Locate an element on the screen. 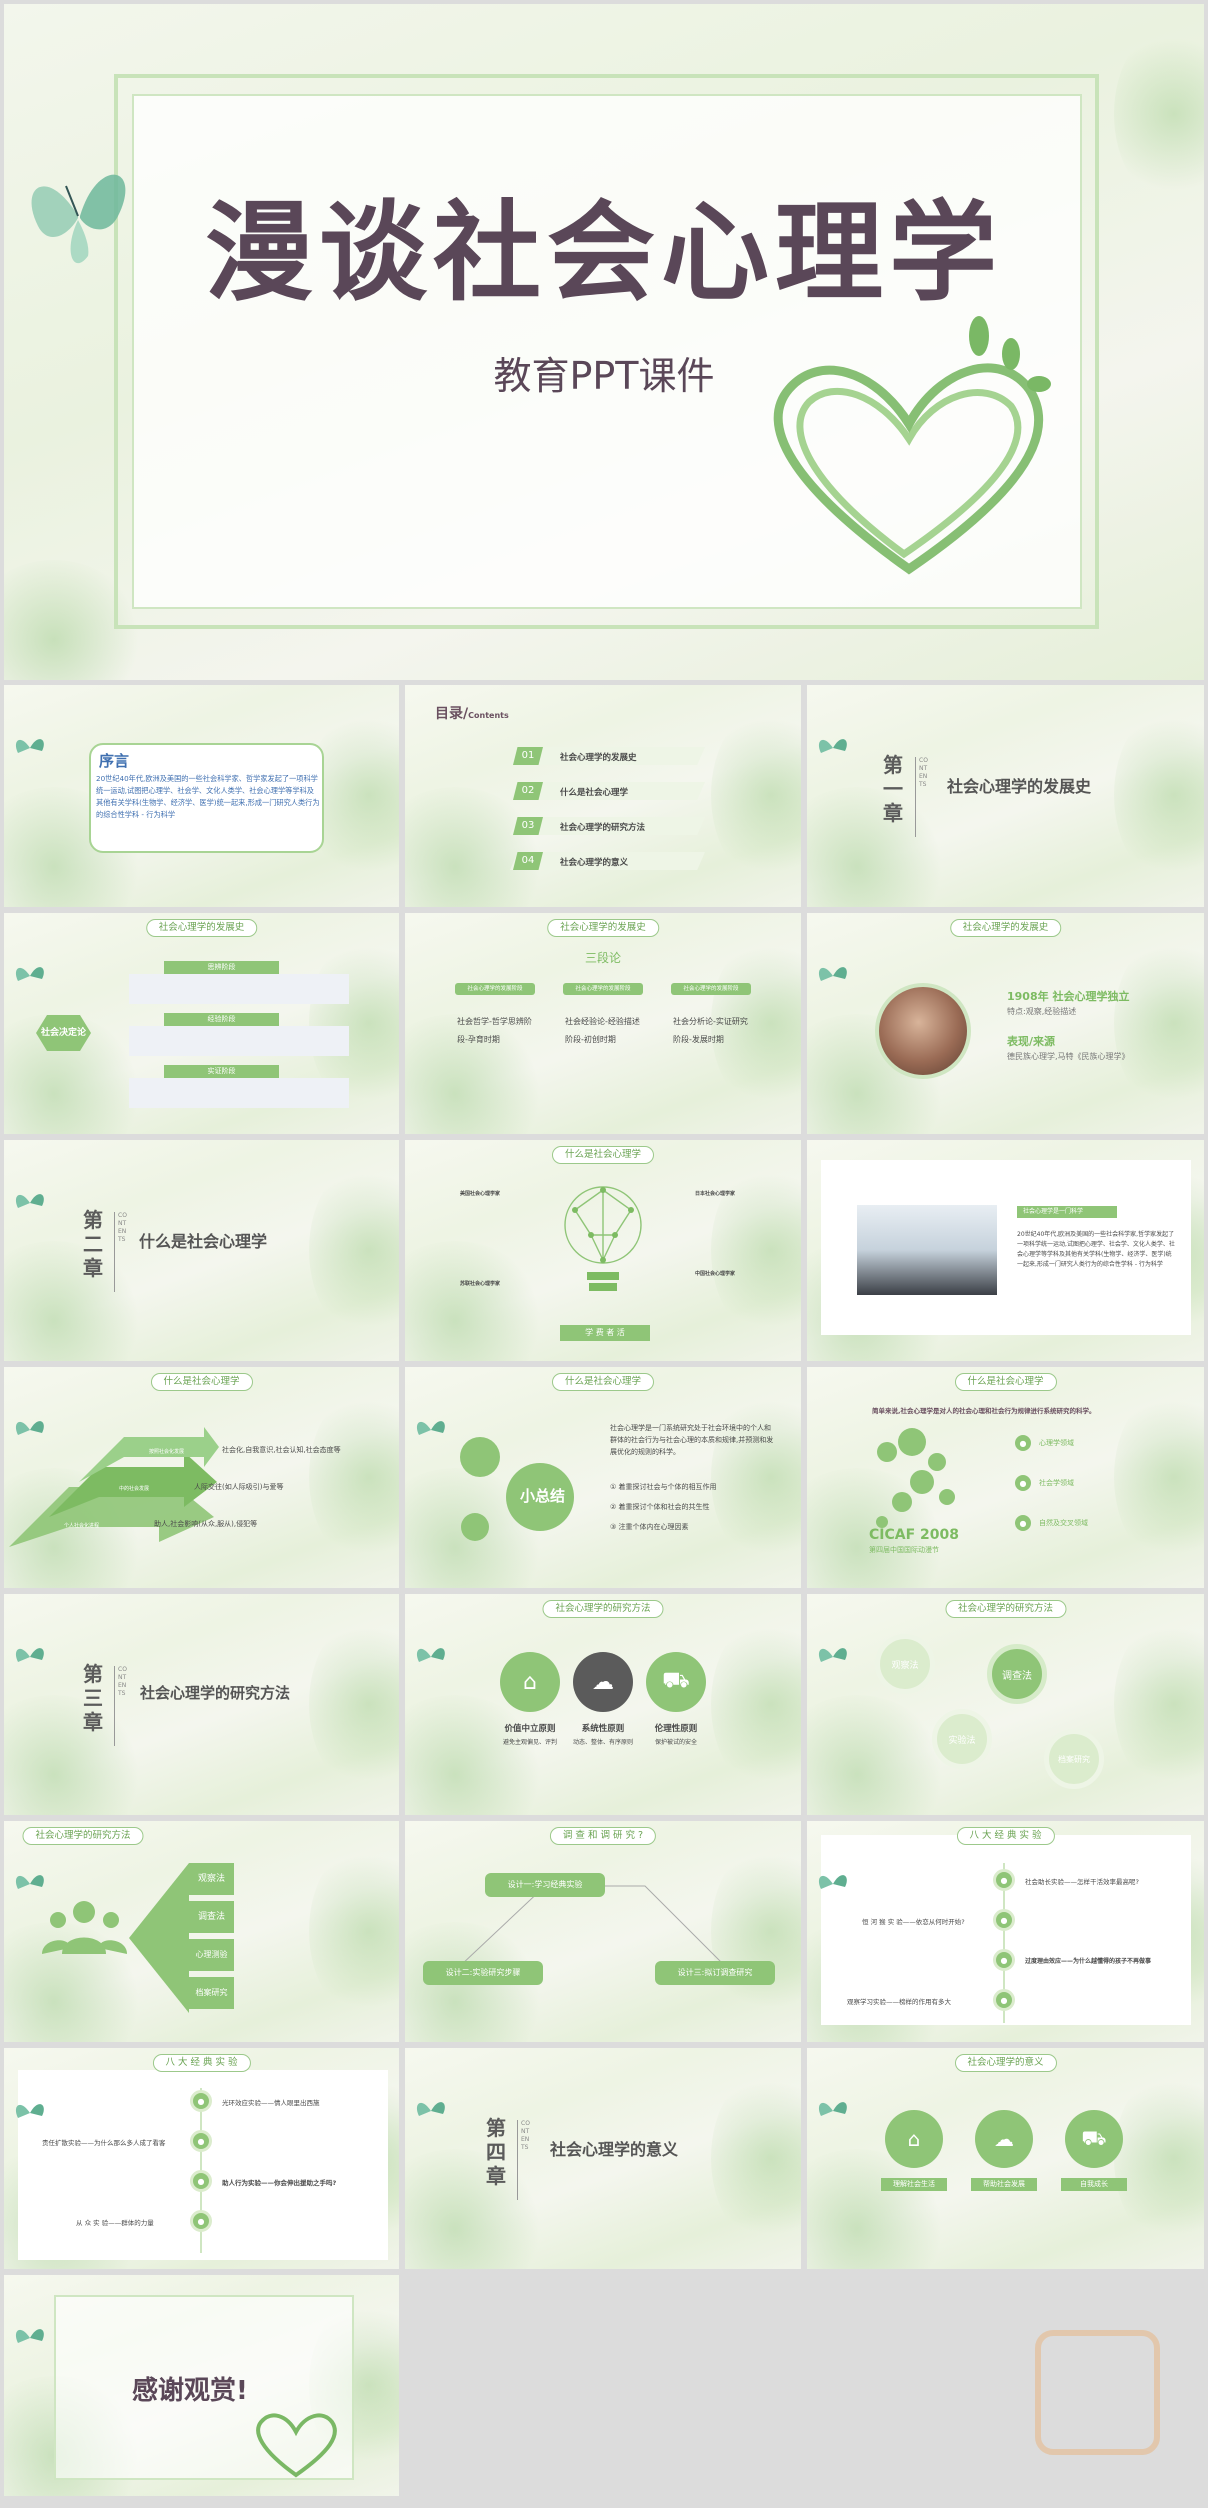  hex-label: 社会决定论 is located at coordinates (63, 1033).